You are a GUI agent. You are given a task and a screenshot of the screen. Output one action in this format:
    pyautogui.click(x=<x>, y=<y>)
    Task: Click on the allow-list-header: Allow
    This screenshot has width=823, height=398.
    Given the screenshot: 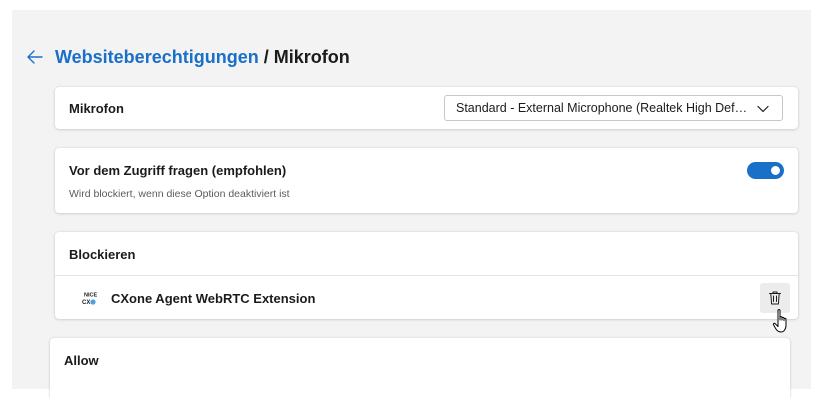 What is the action you would take?
    pyautogui.click(x=81, y=360)
    